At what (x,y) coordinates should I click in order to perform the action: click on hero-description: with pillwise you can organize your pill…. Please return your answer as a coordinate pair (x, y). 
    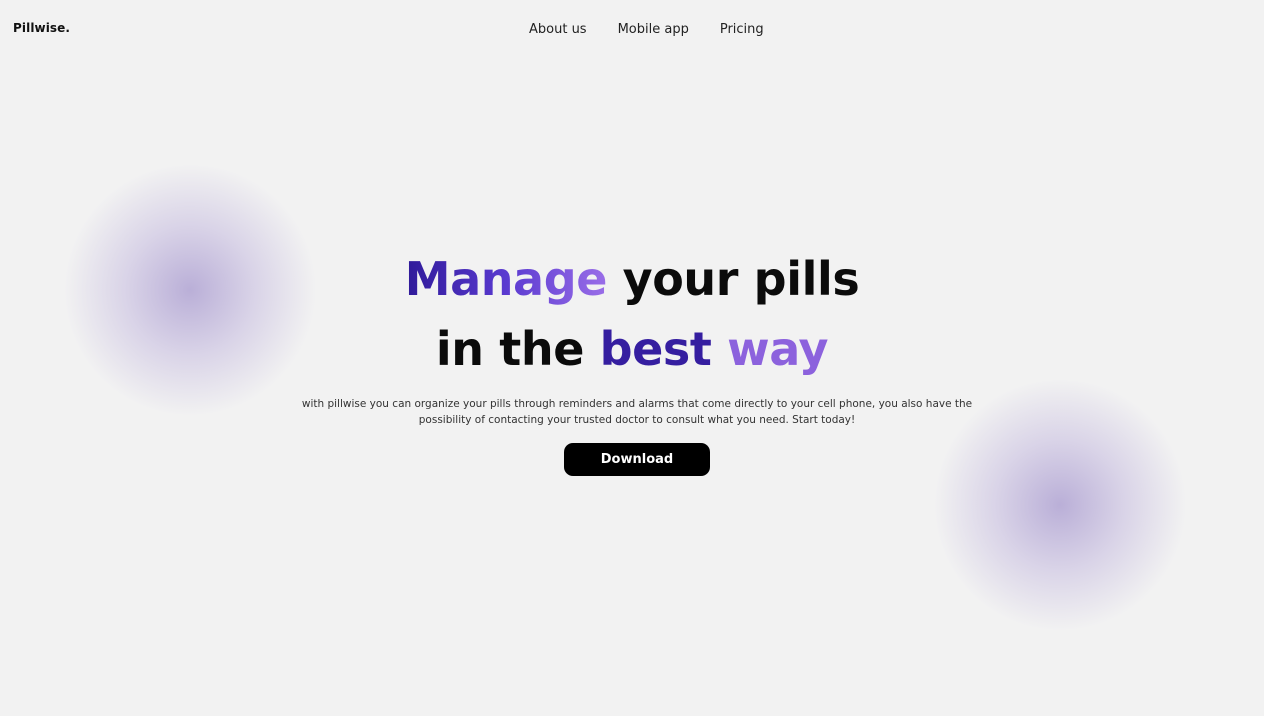
    Looking at the image, I should click on (637, 412).